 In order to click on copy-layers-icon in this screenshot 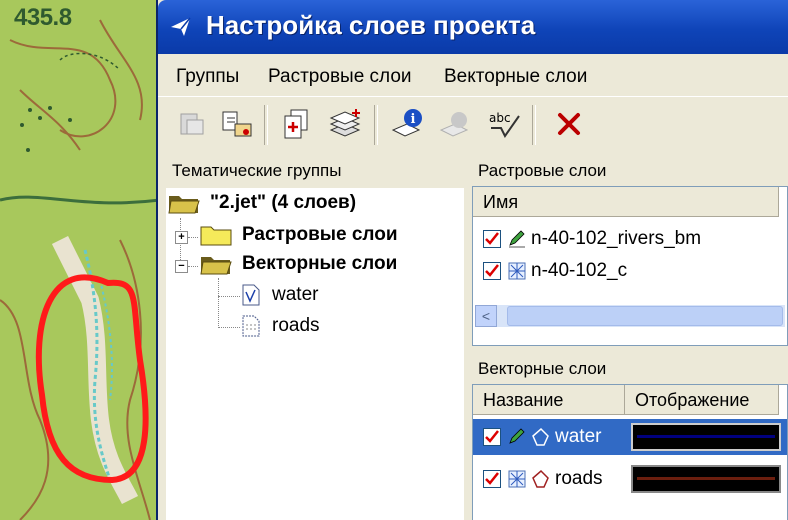, I will do `click(296, 124)`.